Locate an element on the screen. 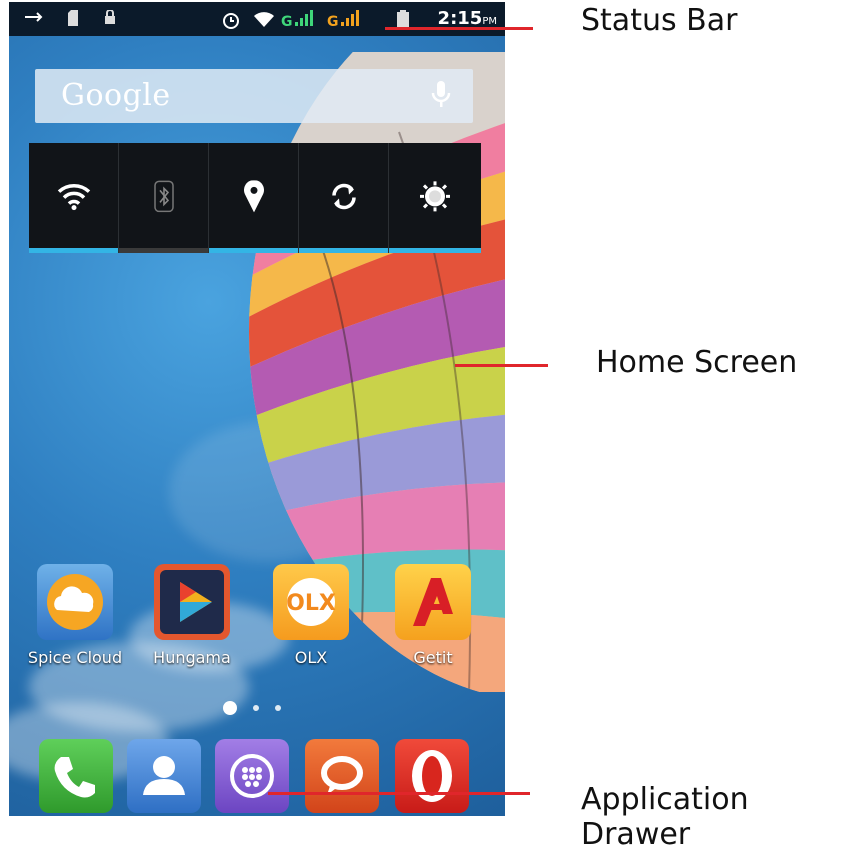  app-drawer-icon is located at coordinates (252, 776).